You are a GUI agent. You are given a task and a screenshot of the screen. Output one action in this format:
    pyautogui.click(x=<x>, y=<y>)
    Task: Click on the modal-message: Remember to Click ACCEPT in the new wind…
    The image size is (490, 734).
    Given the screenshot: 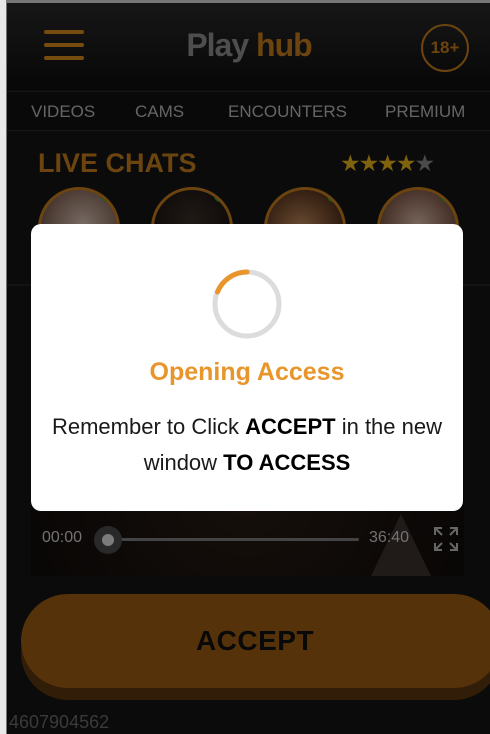 What is the action you would take?
    pyautogui.click(x=247, y=445)
    